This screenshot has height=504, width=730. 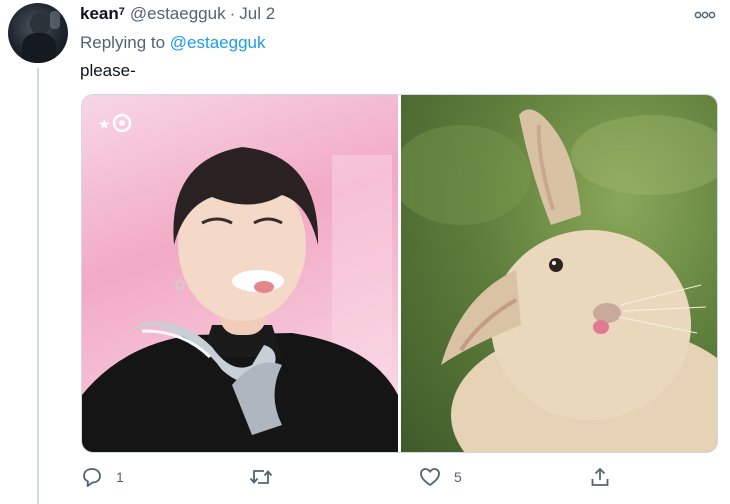 I want to click on more-options-button, so click(x=705, y=15).